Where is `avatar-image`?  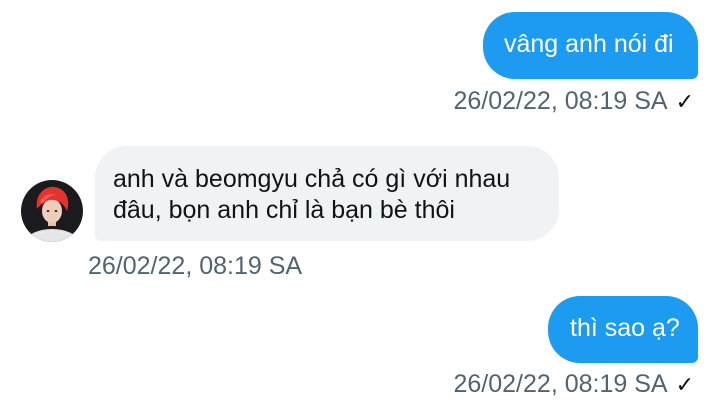
avatar-image is located at coordinates (52, 211).